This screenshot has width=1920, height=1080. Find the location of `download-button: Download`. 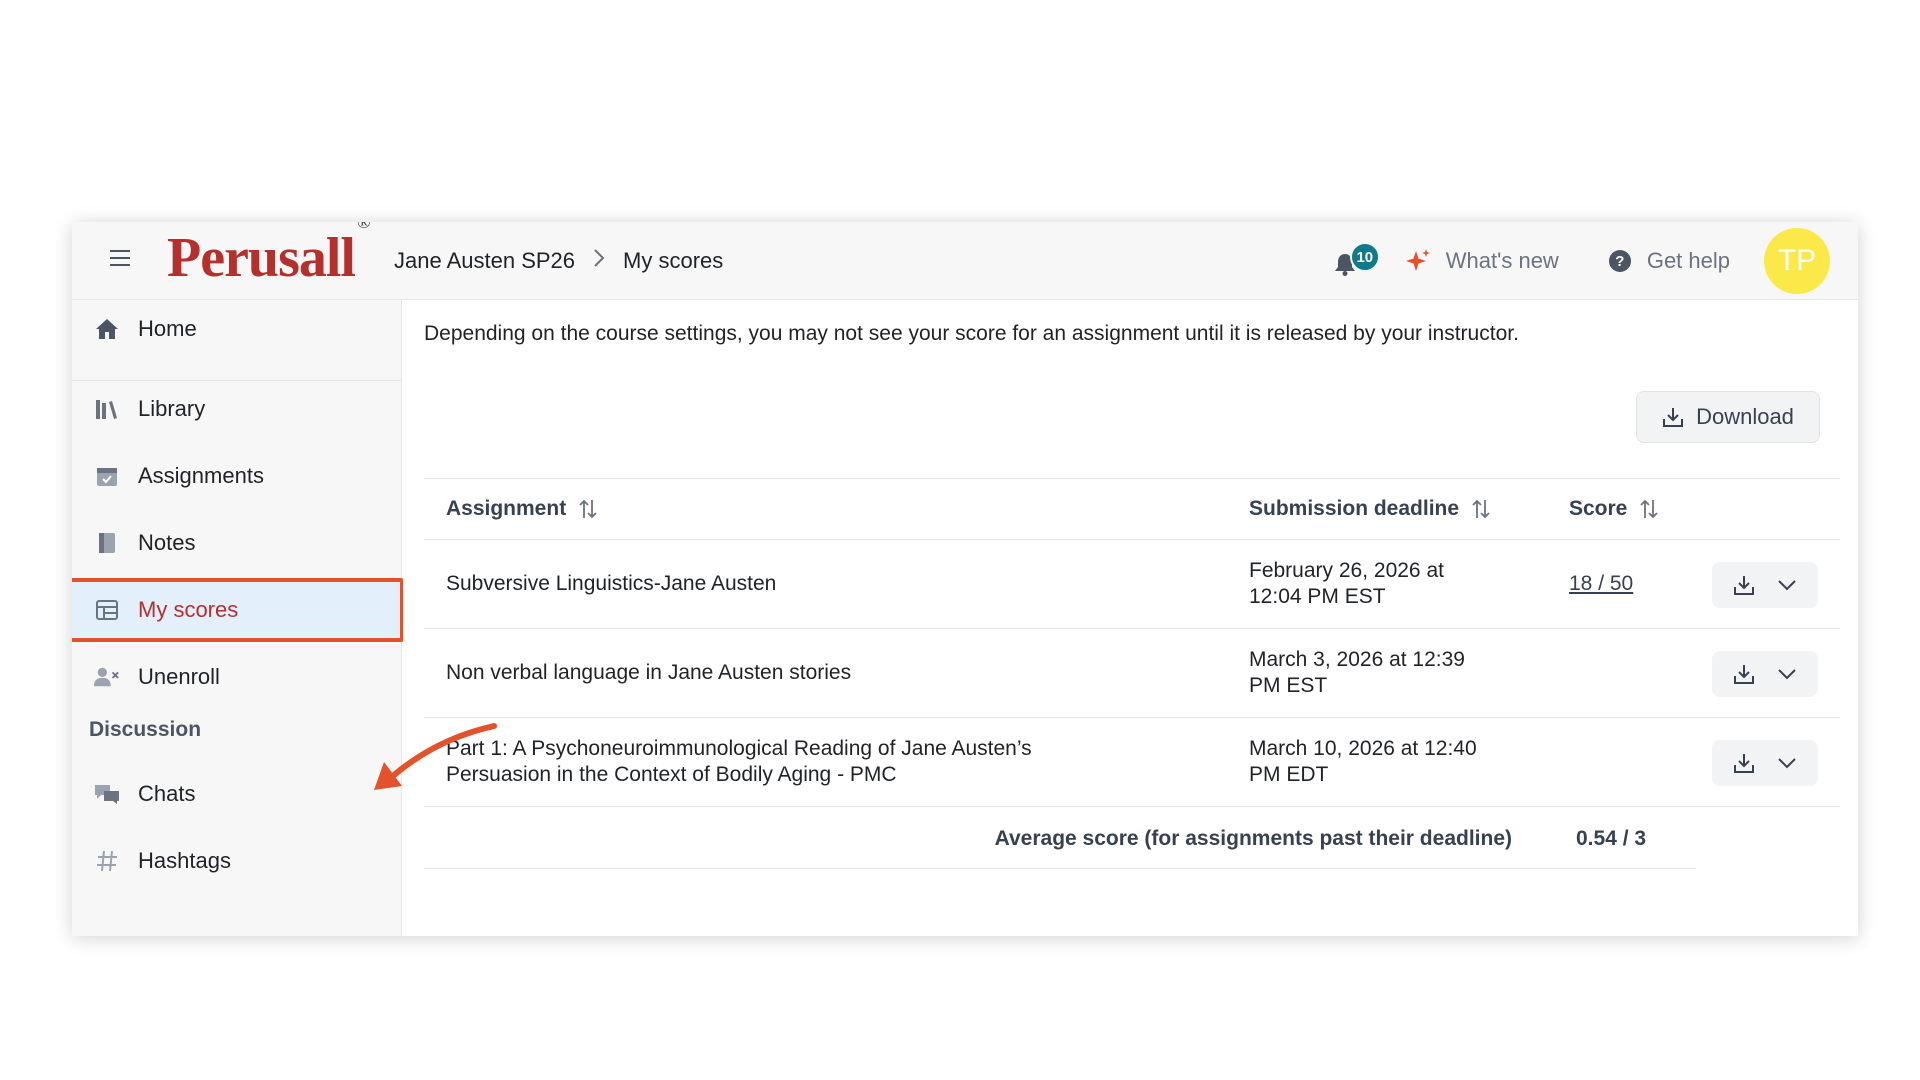

download-button: Download is located at coordinates (1728, 417).